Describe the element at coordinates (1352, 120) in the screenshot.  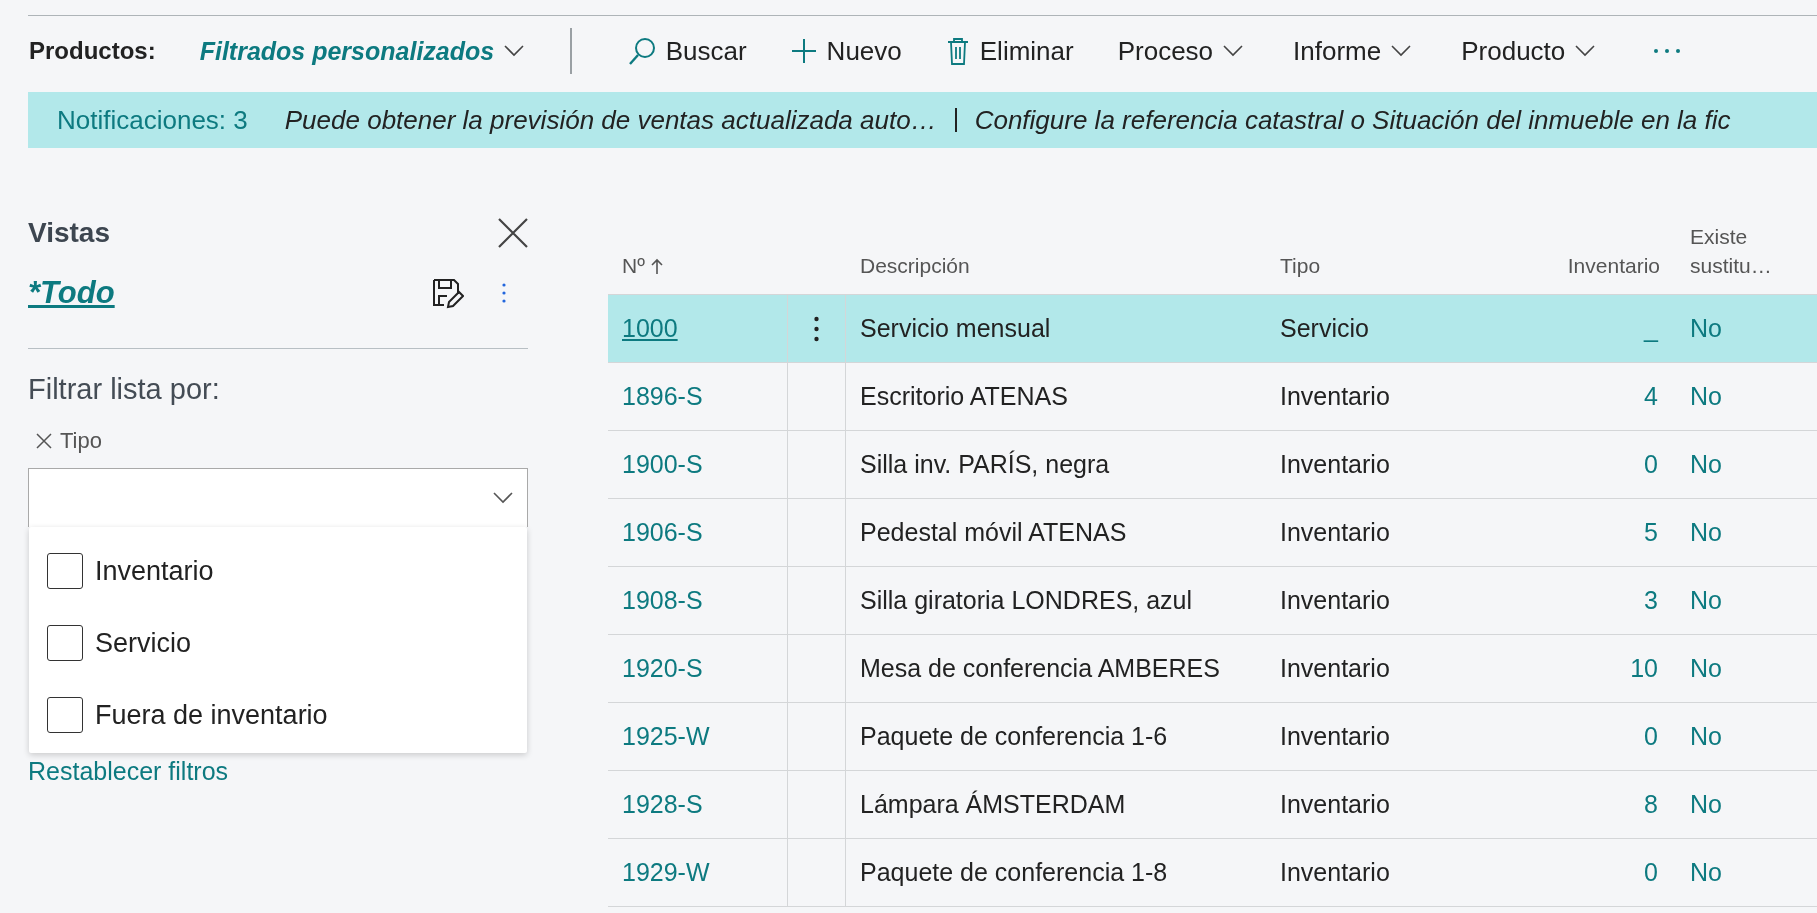
I see `notification-message: Configure la referencia catastral o Situación del inmueble en la fic` at that location.